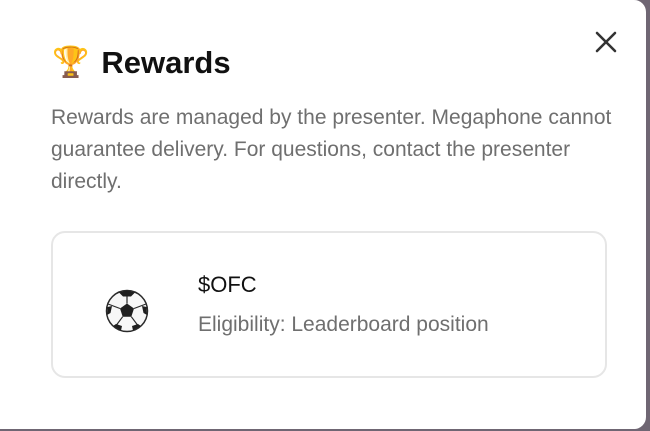 Image resolution: width=650 pixels, height=431 pixels. I want to click on close-icon, so click(606, 42).